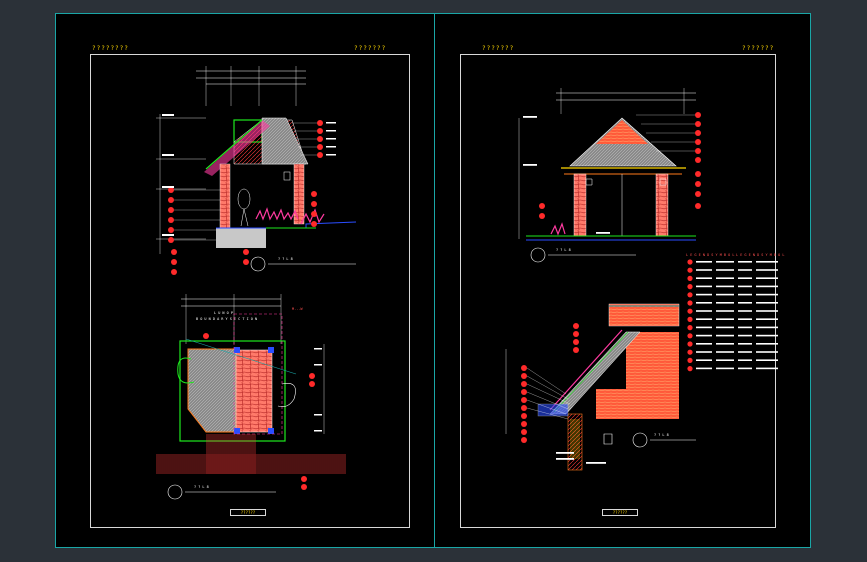 The width and height of the screenshot is (867, 562). What do you see at coordinates (285, 259) in the screenshot?
I see `left-section-caption: ? ? L 8` at bounding box center [285, 259].